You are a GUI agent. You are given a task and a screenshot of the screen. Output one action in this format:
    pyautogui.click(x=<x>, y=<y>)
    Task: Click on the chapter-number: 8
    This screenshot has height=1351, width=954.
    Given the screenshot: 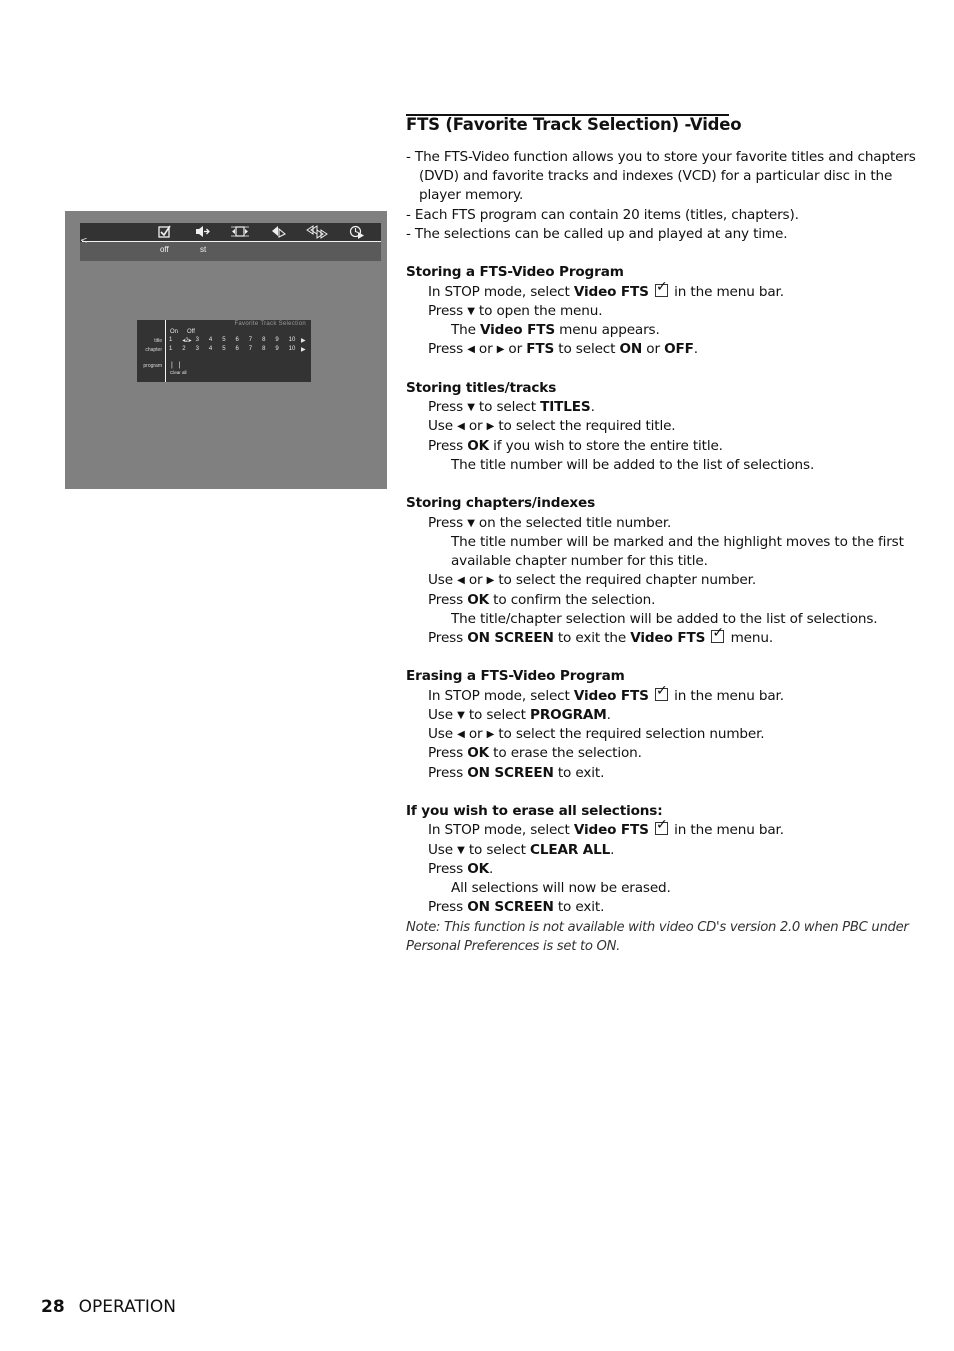 What is the action you would take?
    pyautogui.click(x=268, y=349)
    